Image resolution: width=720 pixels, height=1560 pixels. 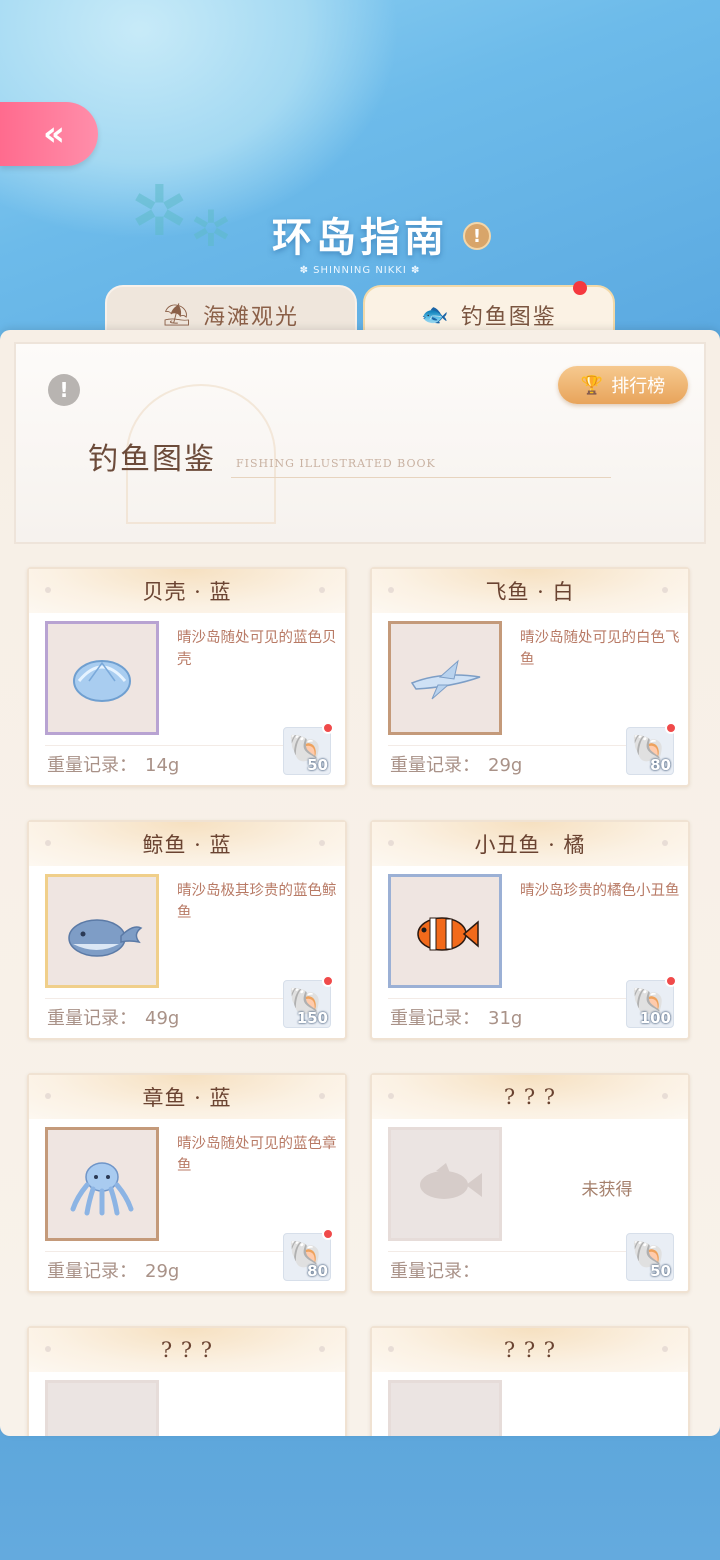 What do you see at coordinates (508, 317) in the screenshot?
I see `tab-label: 钓鱼图鉴` at bounding box center [508, 317].